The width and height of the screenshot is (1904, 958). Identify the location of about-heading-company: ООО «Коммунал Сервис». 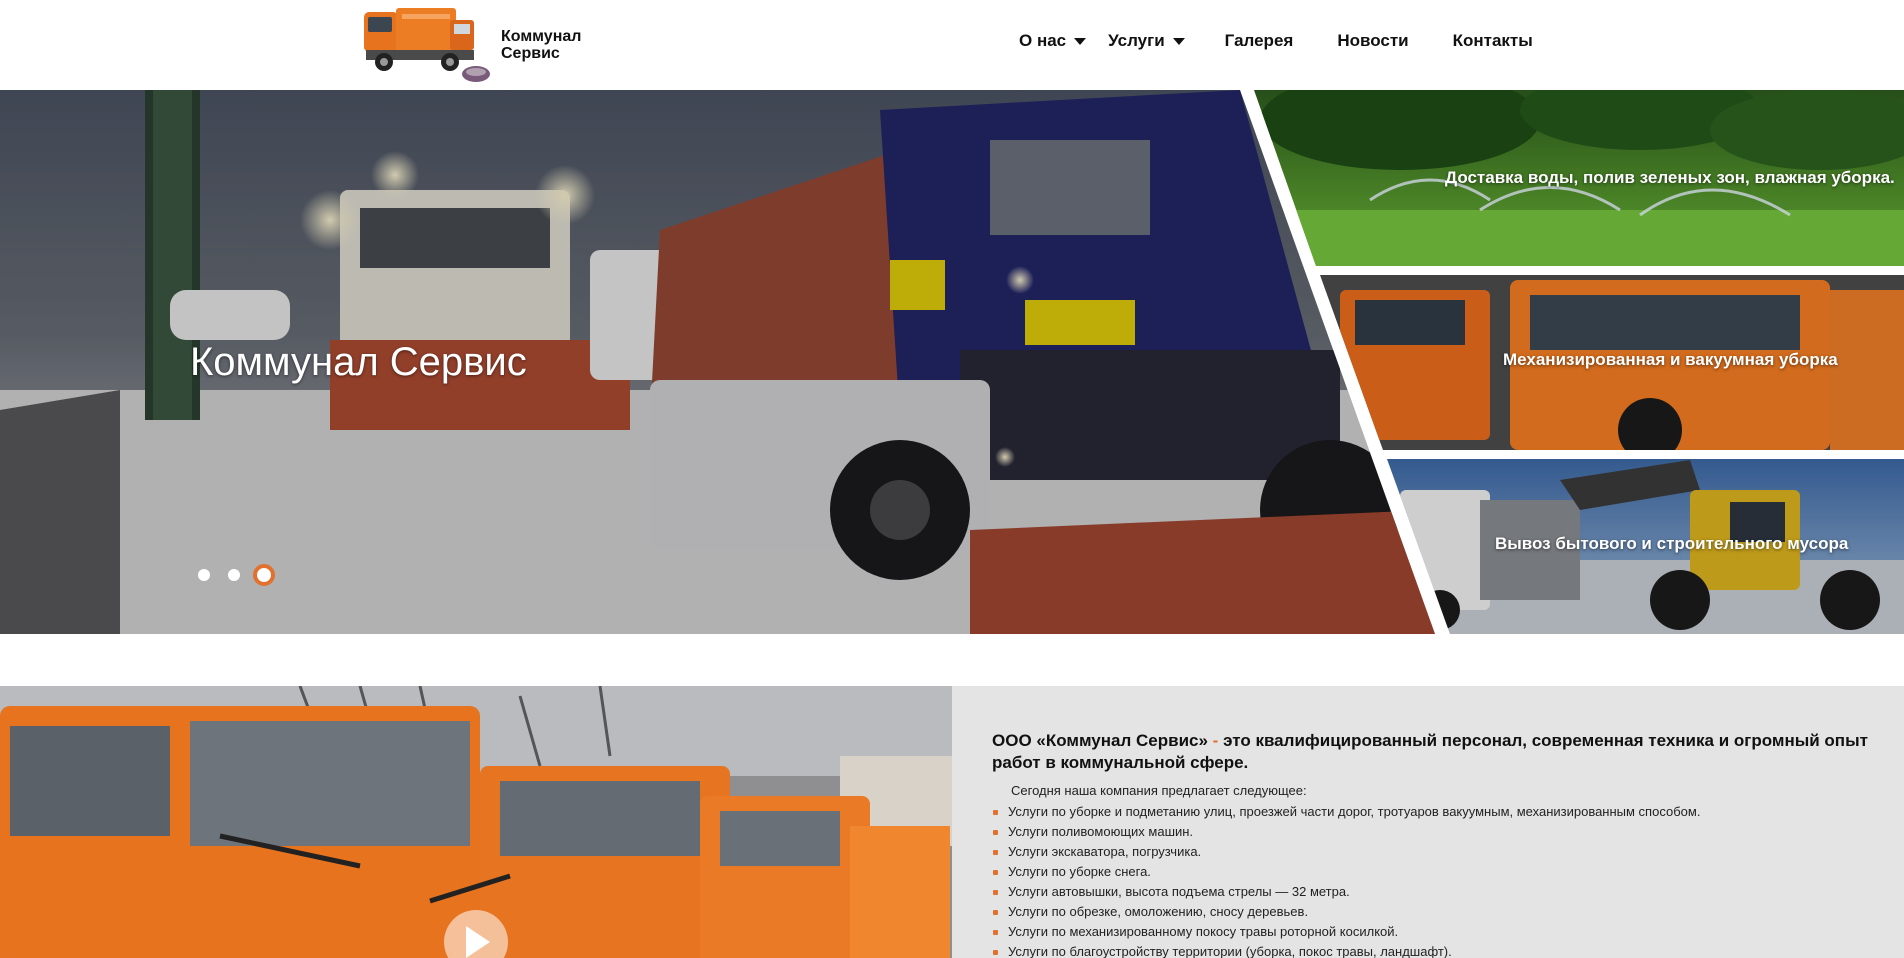
(1100, 740).